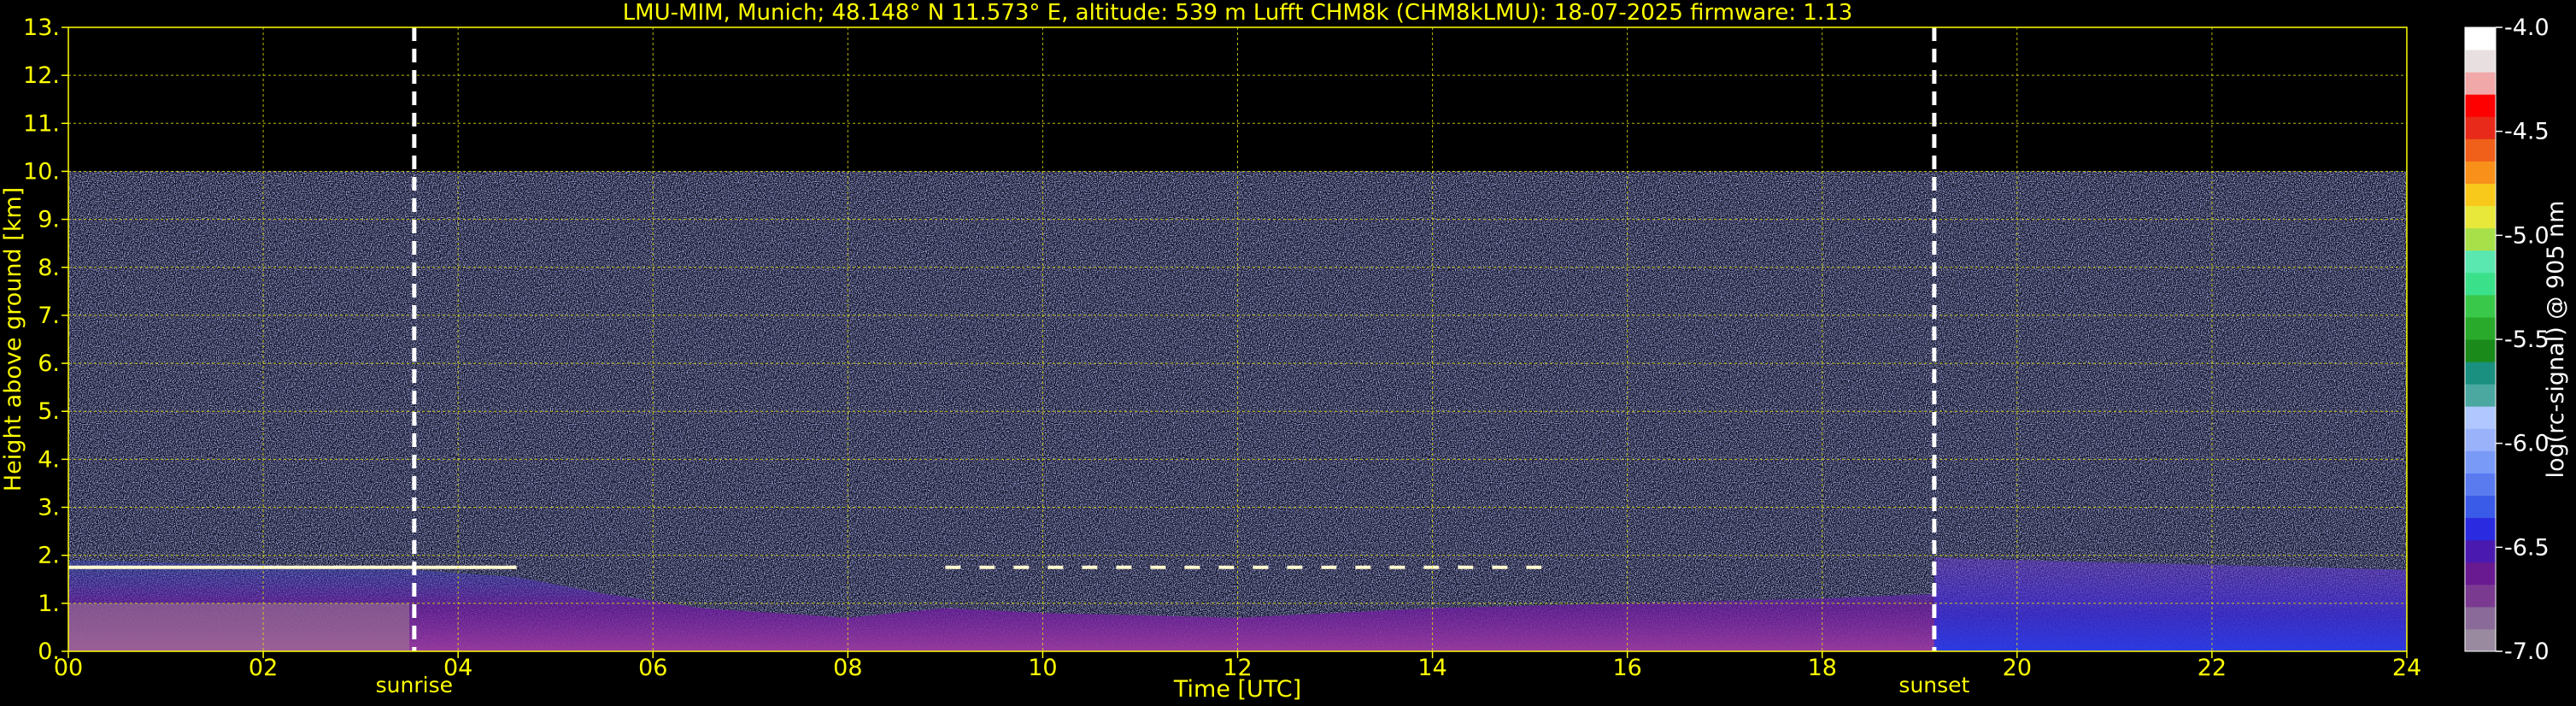  Describe the element at coordinates (414, 685) in the screenshot. I see `event-label: sunrise` at that location.